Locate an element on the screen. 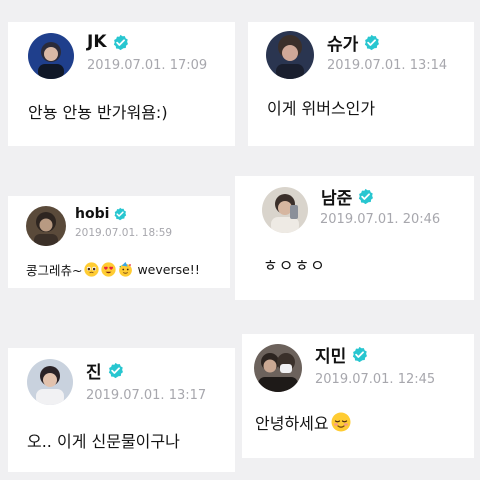 The image size is (480, 480). post-text-body: 이게 위버스인가 is located at coordinates (321, 108).